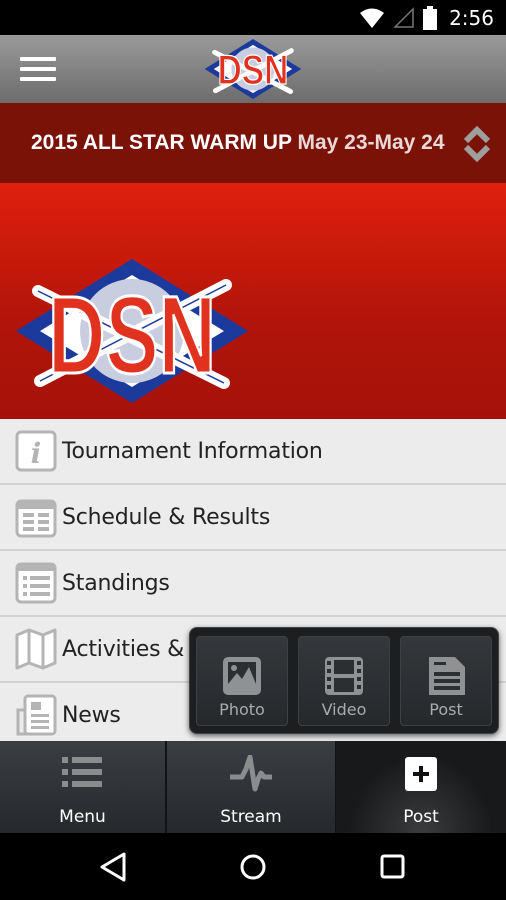  I want to click on wifi-icon, so click(372, 18).